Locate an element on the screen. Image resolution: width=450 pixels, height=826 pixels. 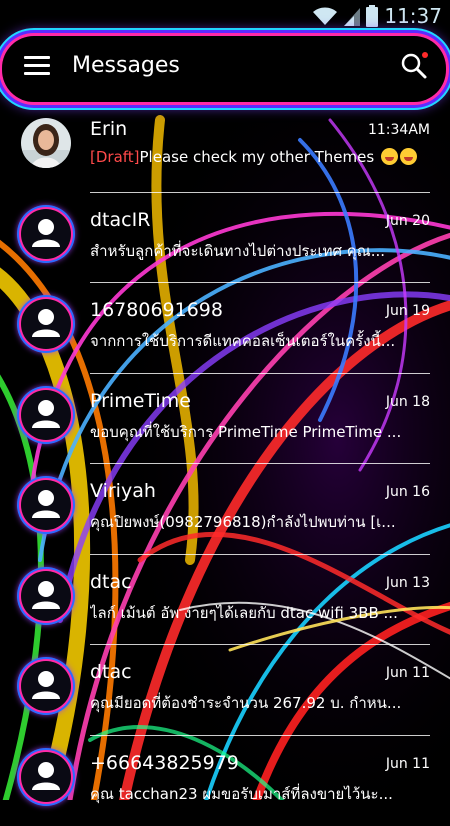
message-time: Jun 19 is located at coordinates (408, 311).